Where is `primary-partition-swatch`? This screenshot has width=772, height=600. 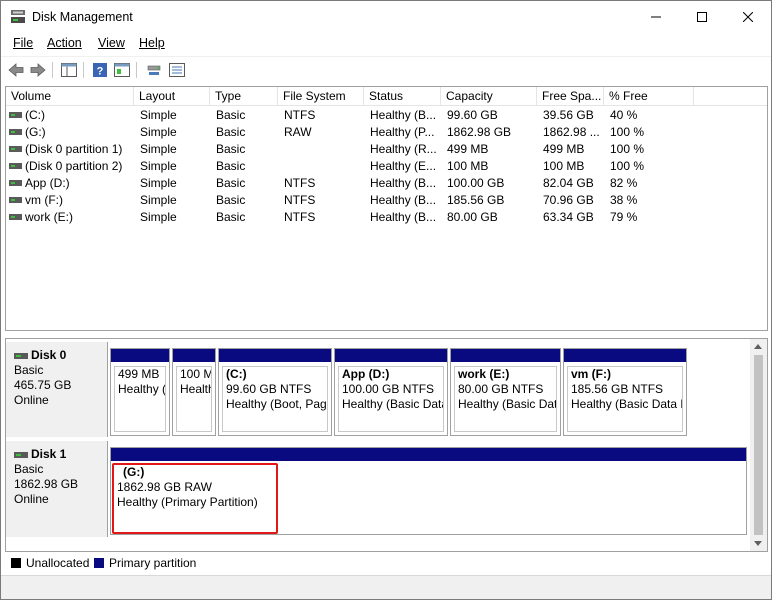 primary-partition-swatch is located at coordinates (99, 563).